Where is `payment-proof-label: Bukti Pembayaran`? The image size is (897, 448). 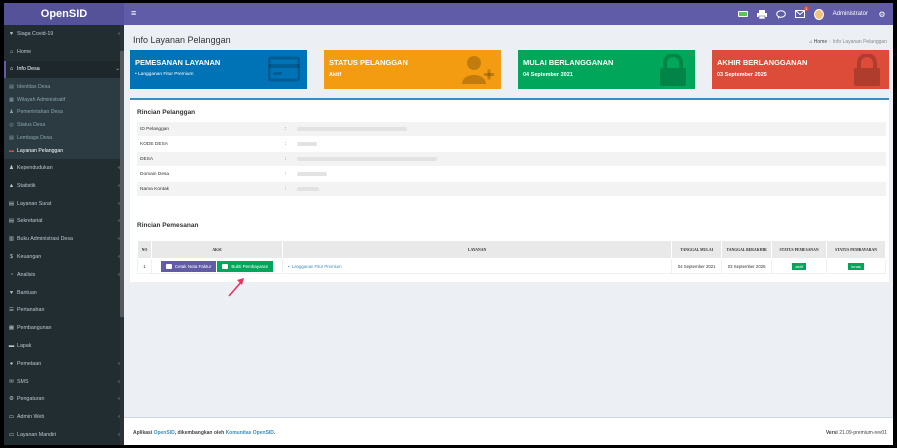
payment-proof-label: Bukti Pembayaran is located at coordinates (250, 266).